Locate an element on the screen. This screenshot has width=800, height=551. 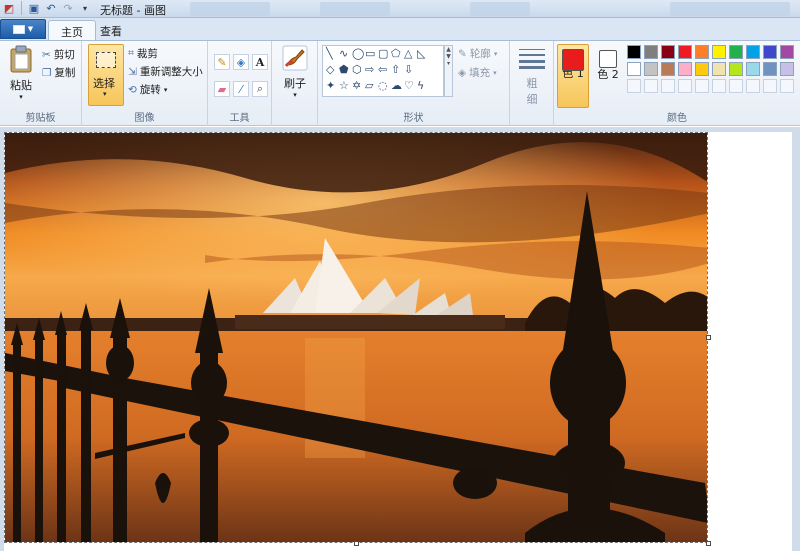
size-group: 粗 细 is located at coordinates (532, 83).